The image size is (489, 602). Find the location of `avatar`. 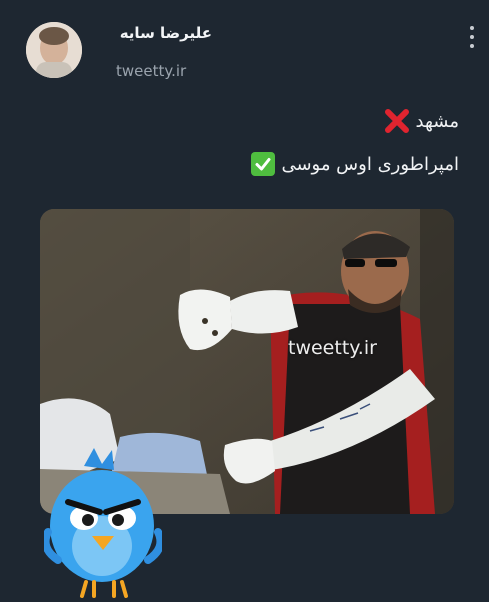

avatar is located at coordinates (54, 50).